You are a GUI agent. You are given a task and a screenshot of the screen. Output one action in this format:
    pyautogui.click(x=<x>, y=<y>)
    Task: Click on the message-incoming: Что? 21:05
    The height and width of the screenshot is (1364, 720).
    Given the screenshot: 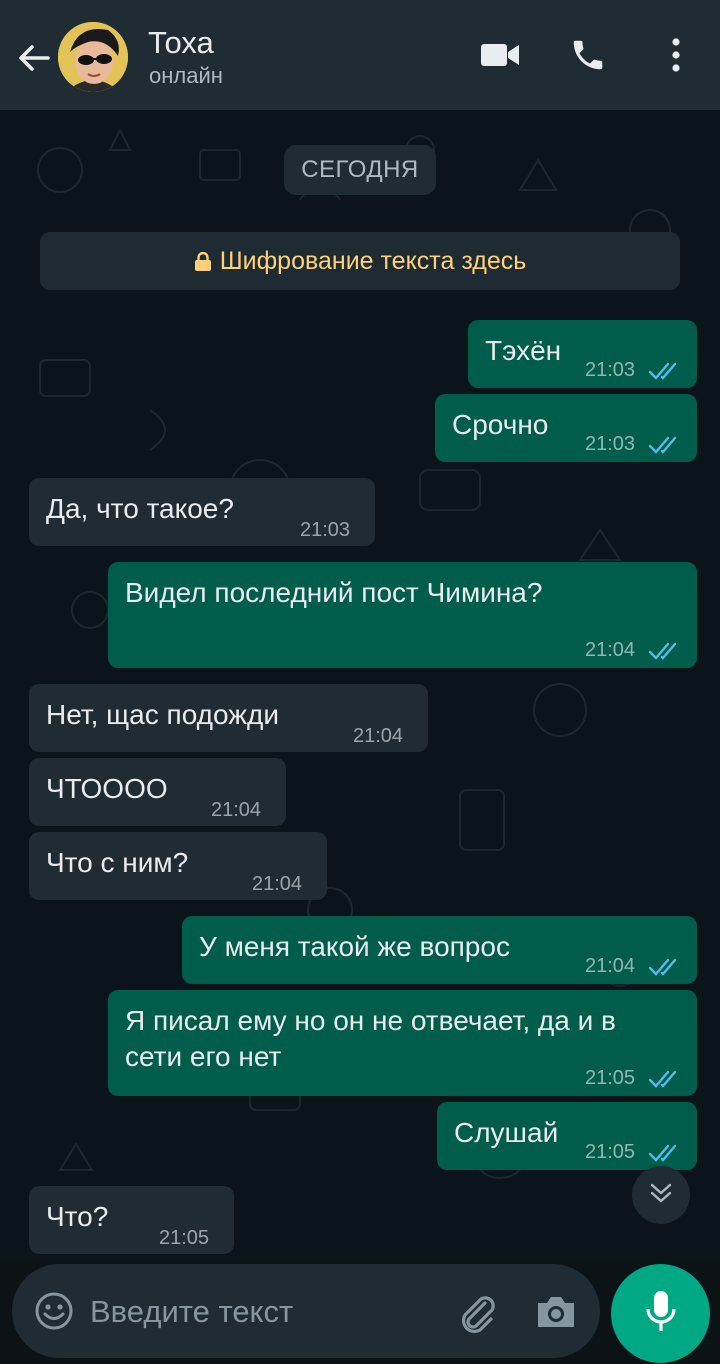 What is the action you would take?
    pyautogui.click(x=131, y=1220)
    